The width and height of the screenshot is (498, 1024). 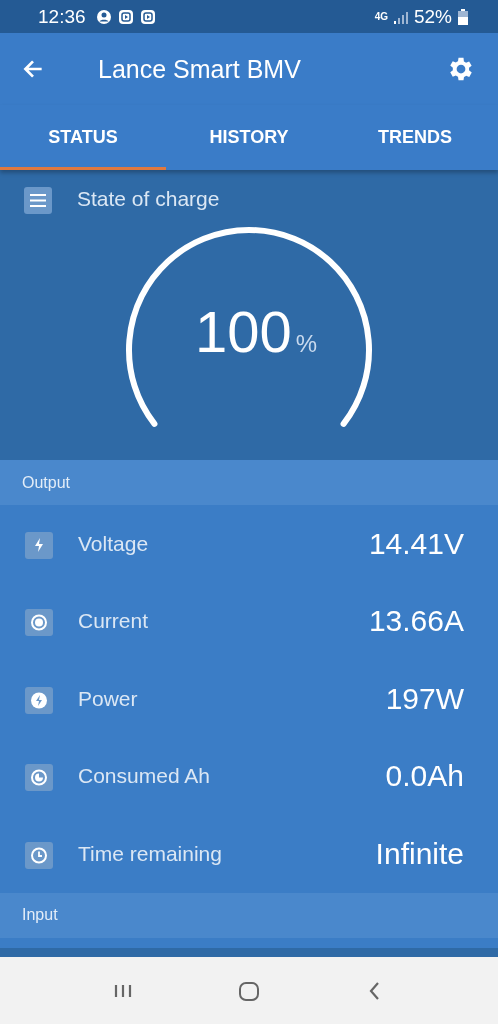 What do you see at coordinates (419, 853) in the screenshot?
I see `metric-value: Infinite` at bounding box center [419, 853].